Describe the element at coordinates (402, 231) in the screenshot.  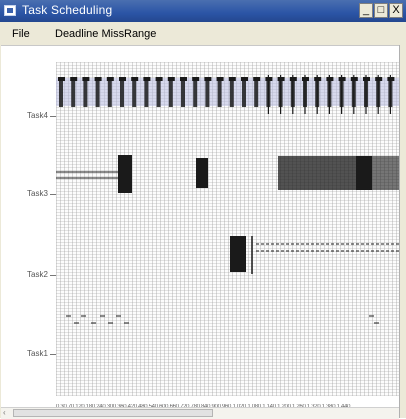
I see `vertical-scrollbar` at that location.